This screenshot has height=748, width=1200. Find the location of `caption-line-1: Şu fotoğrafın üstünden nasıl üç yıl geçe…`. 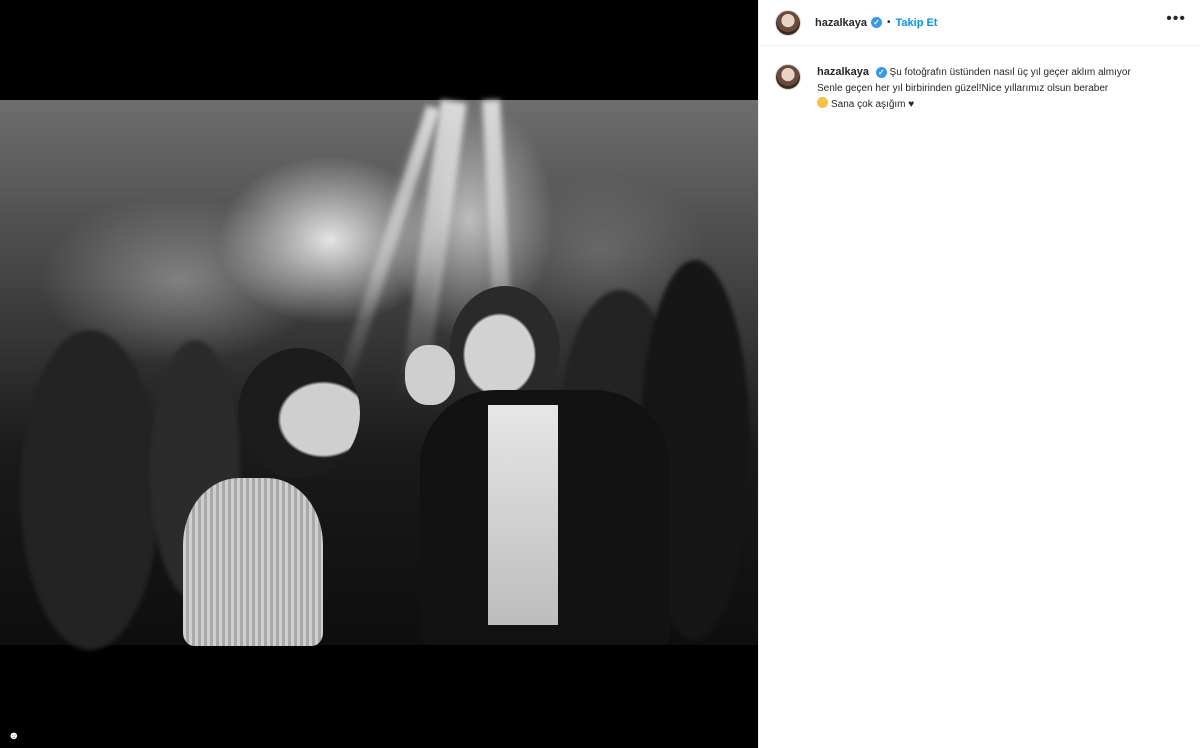

caption-line-1: Şu fotoğrafın üstünden nasıl üç yıl geçe… is located at coordinates (1010, 72).